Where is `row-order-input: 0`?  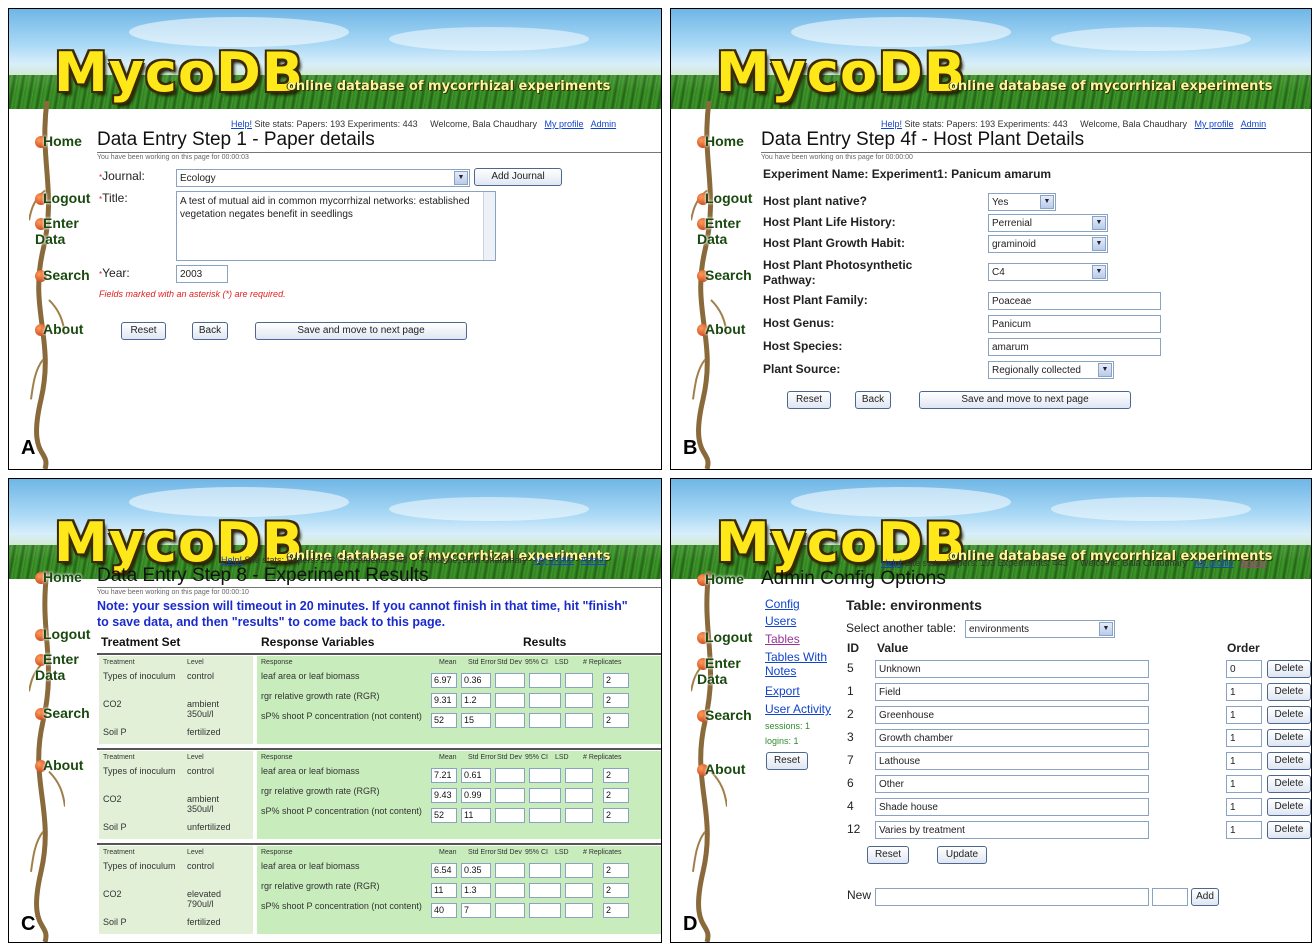 row-order-input: 0 is located at coordinates (1244, 669).